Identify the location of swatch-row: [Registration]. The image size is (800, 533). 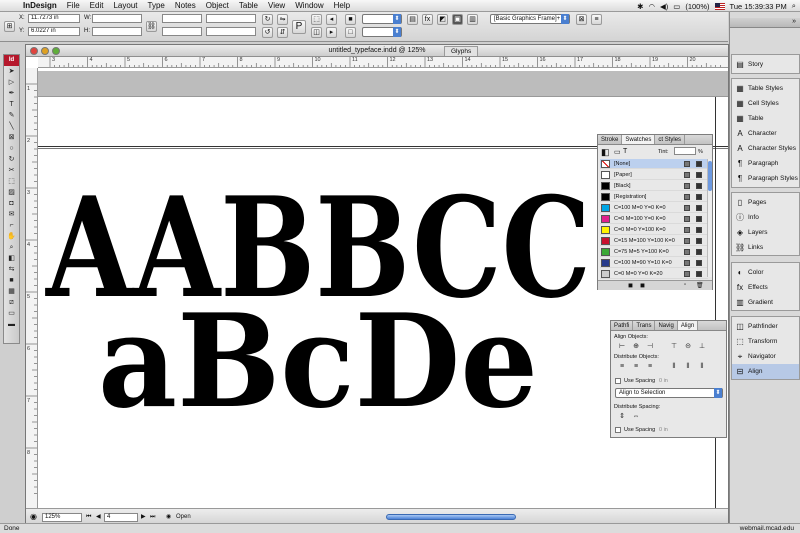
(654, 197).